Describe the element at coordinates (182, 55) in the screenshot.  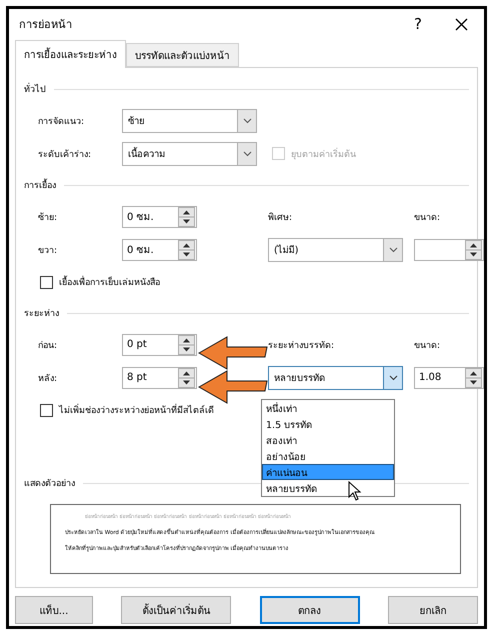
I see `tab: บรรทัดและตัวแบ่งหน้า` at that location.